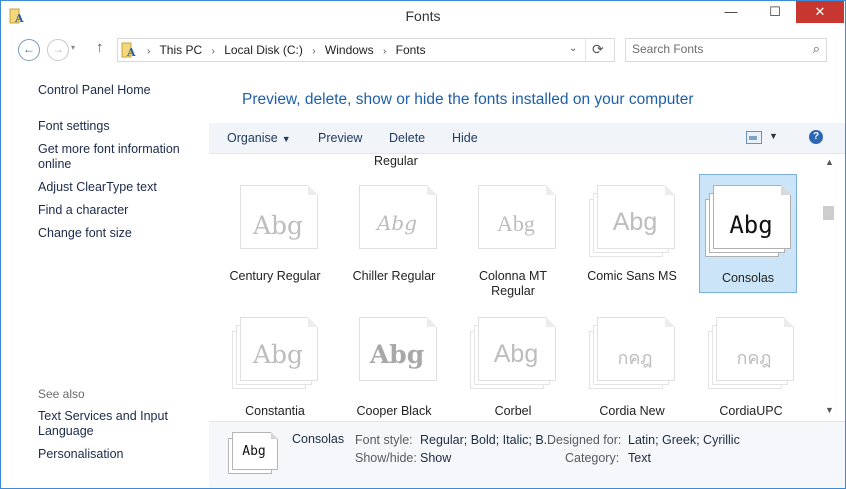  What do you see at coordinates (275, 276) in the screenshot?
I see `font-name: Century Regular` at bounding box center [275, 276].